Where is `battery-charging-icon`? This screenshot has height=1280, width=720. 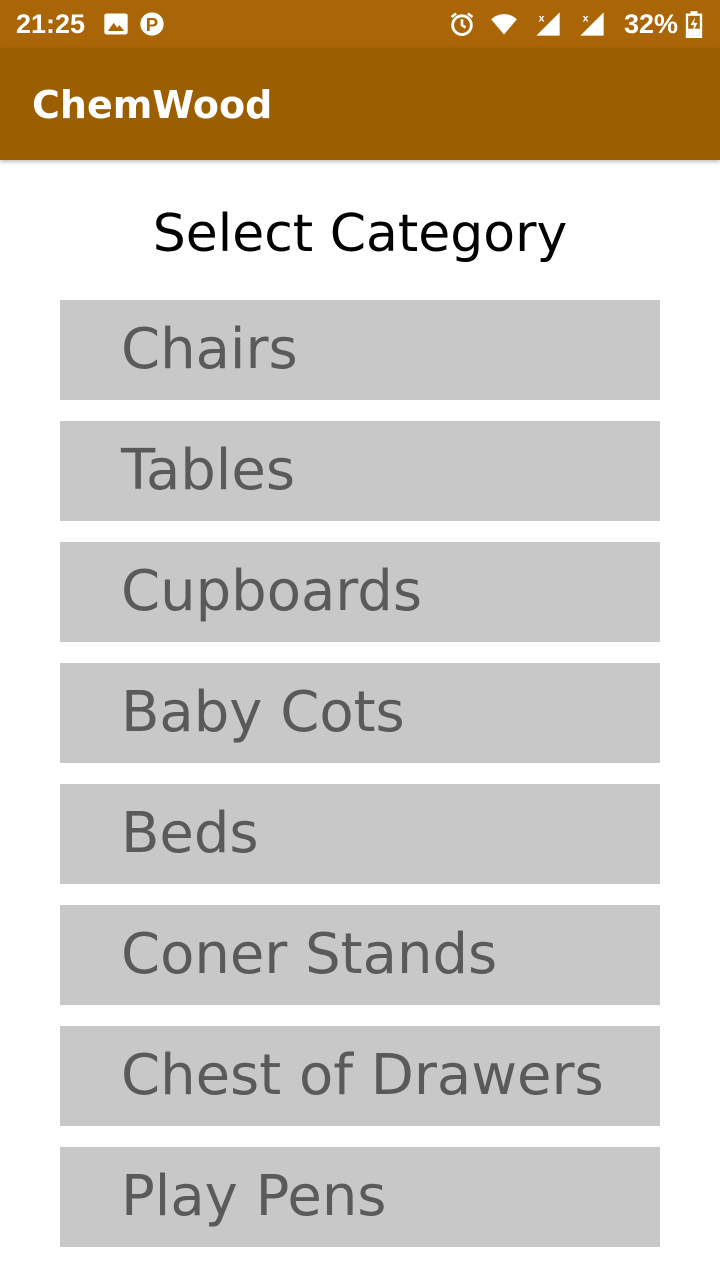
battery-charging-icon is located at coordinates (694, 24).